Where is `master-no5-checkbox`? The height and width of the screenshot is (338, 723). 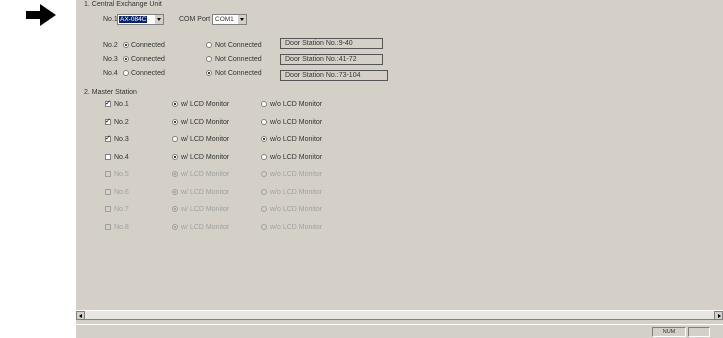 master-no5-checkbox is located at coordinates (108, 174).